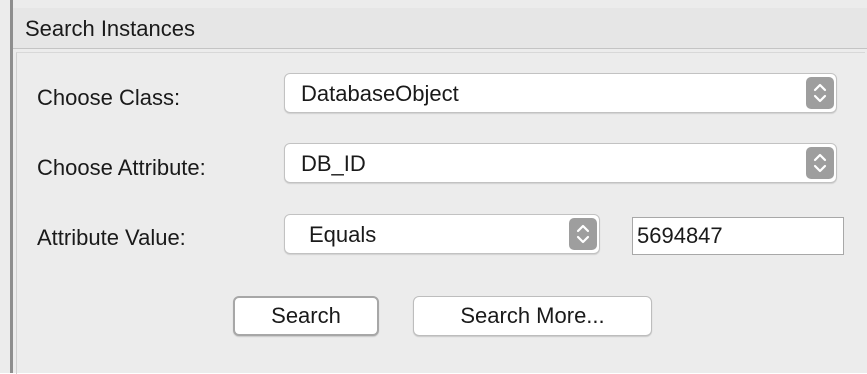 Image resolution: width=867 pixels, height=374 pixels. I want to click on choose-attribute-label: Choose Attribute:, so click(121, 167).